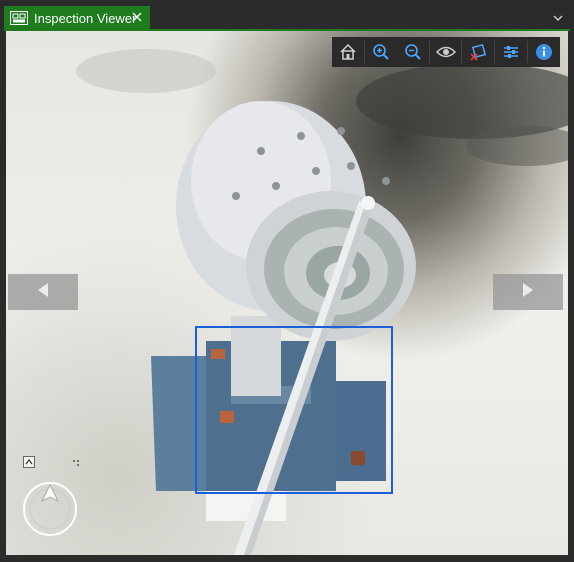  I want to click on zoom-out-icon, so click(413, 52).